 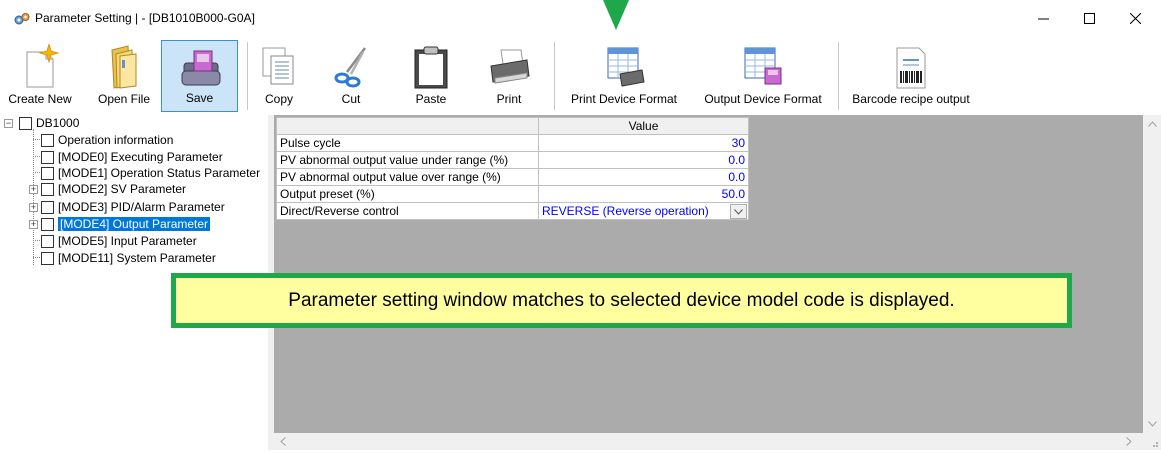 I want to click on tree-root: DB1000, so click(x=49, y=123).